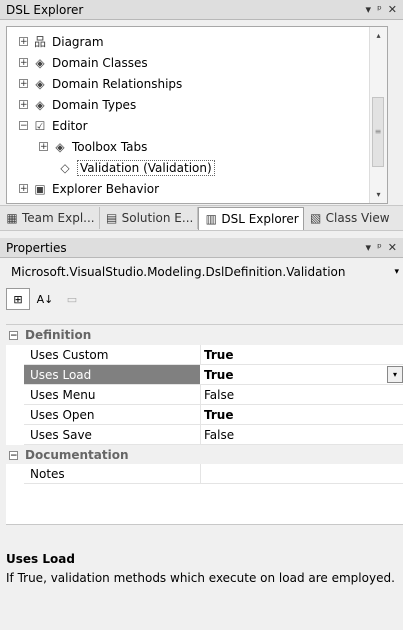 The width and height of the screenshot is (403, 630). Describe the element at coordinates (378, 194) in the screenshot. I see `scroll-down-icon: ▾` at that location.